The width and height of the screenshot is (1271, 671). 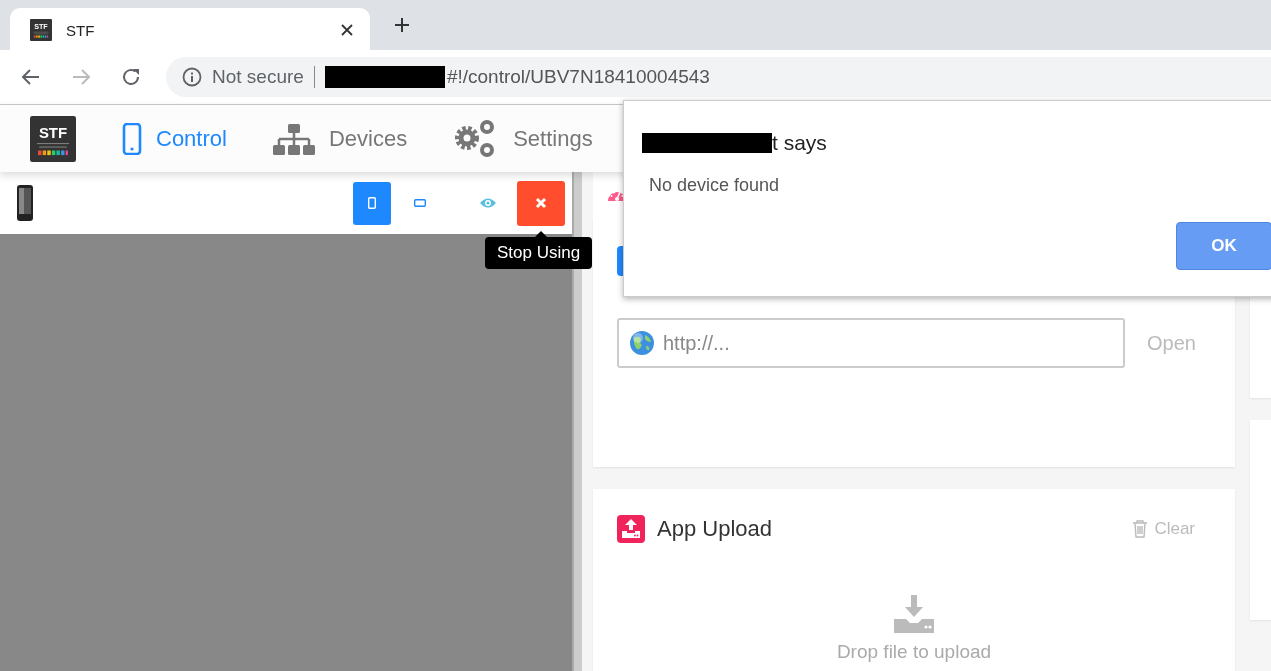 I want to click on nav-tab: Settings, so click(x=523, y=138).